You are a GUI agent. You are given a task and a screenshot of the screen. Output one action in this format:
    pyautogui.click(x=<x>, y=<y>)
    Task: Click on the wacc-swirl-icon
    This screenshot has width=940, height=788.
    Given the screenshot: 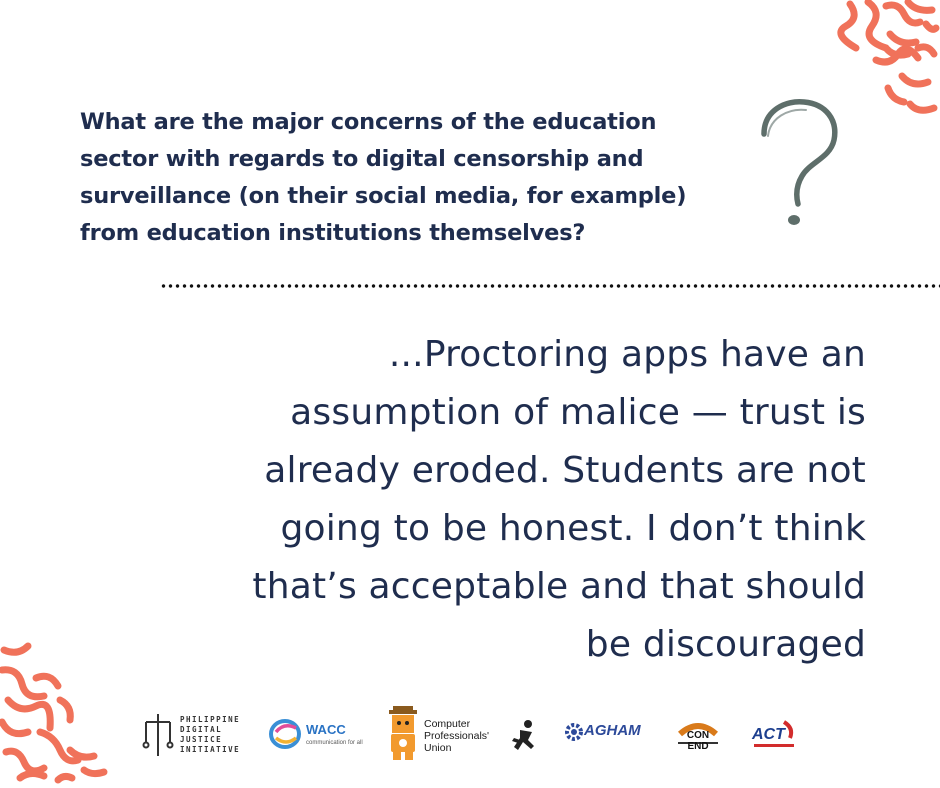 What is the action you would take?
    pyautogui.click(x=285, y=734)
    